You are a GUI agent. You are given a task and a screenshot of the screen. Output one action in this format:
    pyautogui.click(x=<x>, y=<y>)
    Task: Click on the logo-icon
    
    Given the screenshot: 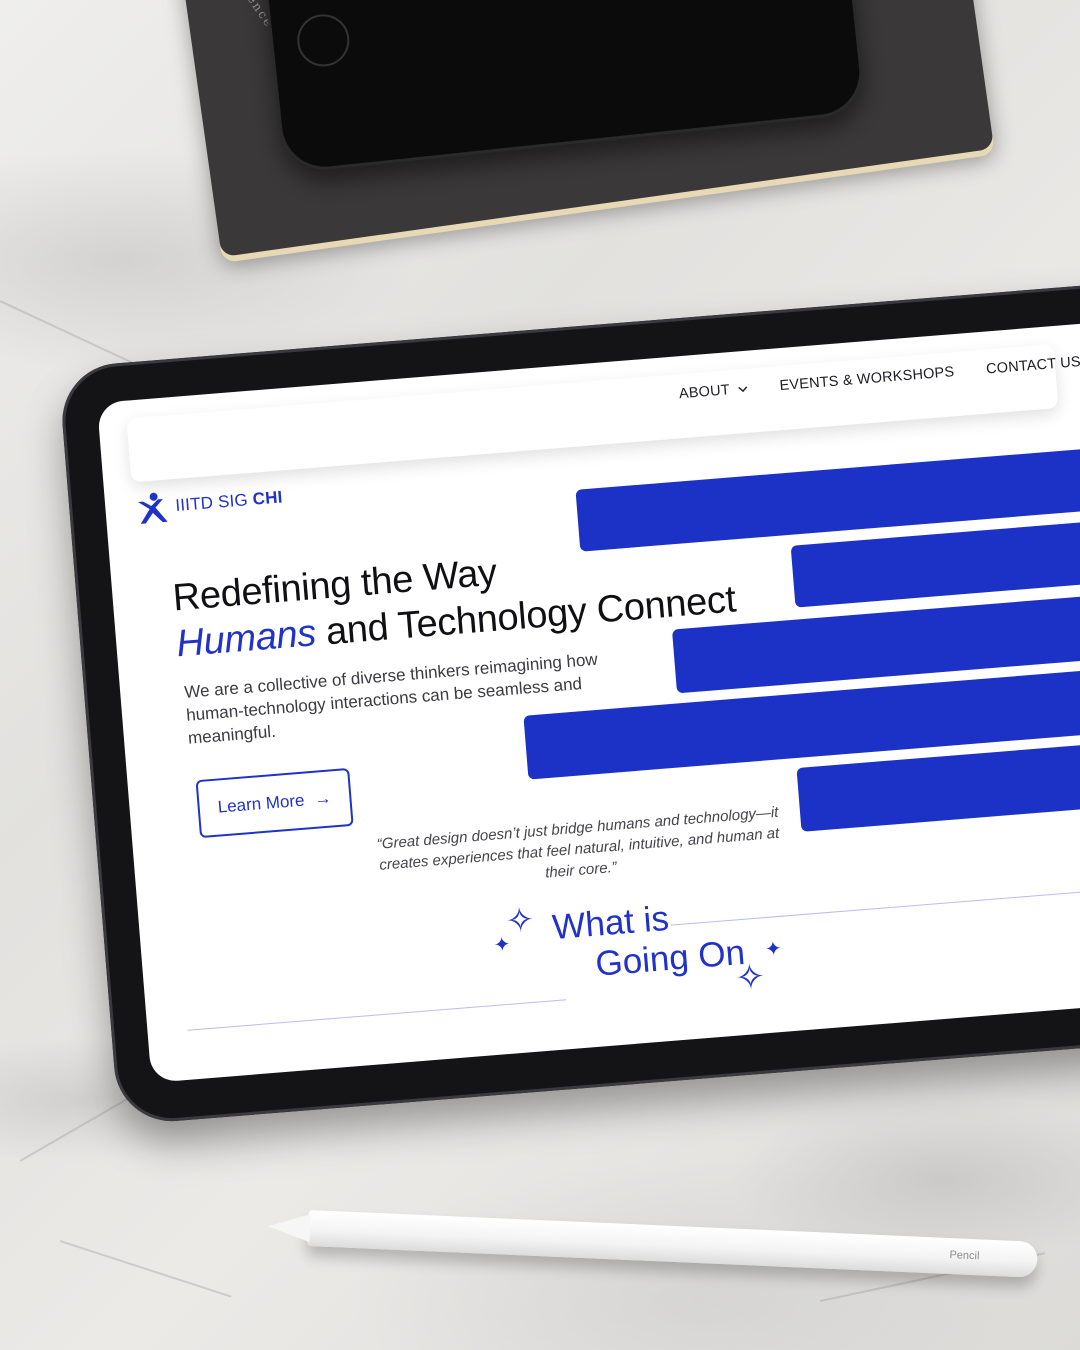 What is the action you would take?
    pyautogui.click(x=153, y=508)
    